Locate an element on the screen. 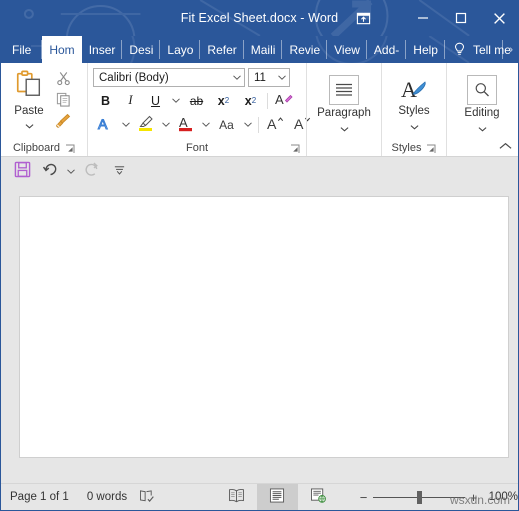  clear-formatting-button: A is located at coordinates (283, 100).